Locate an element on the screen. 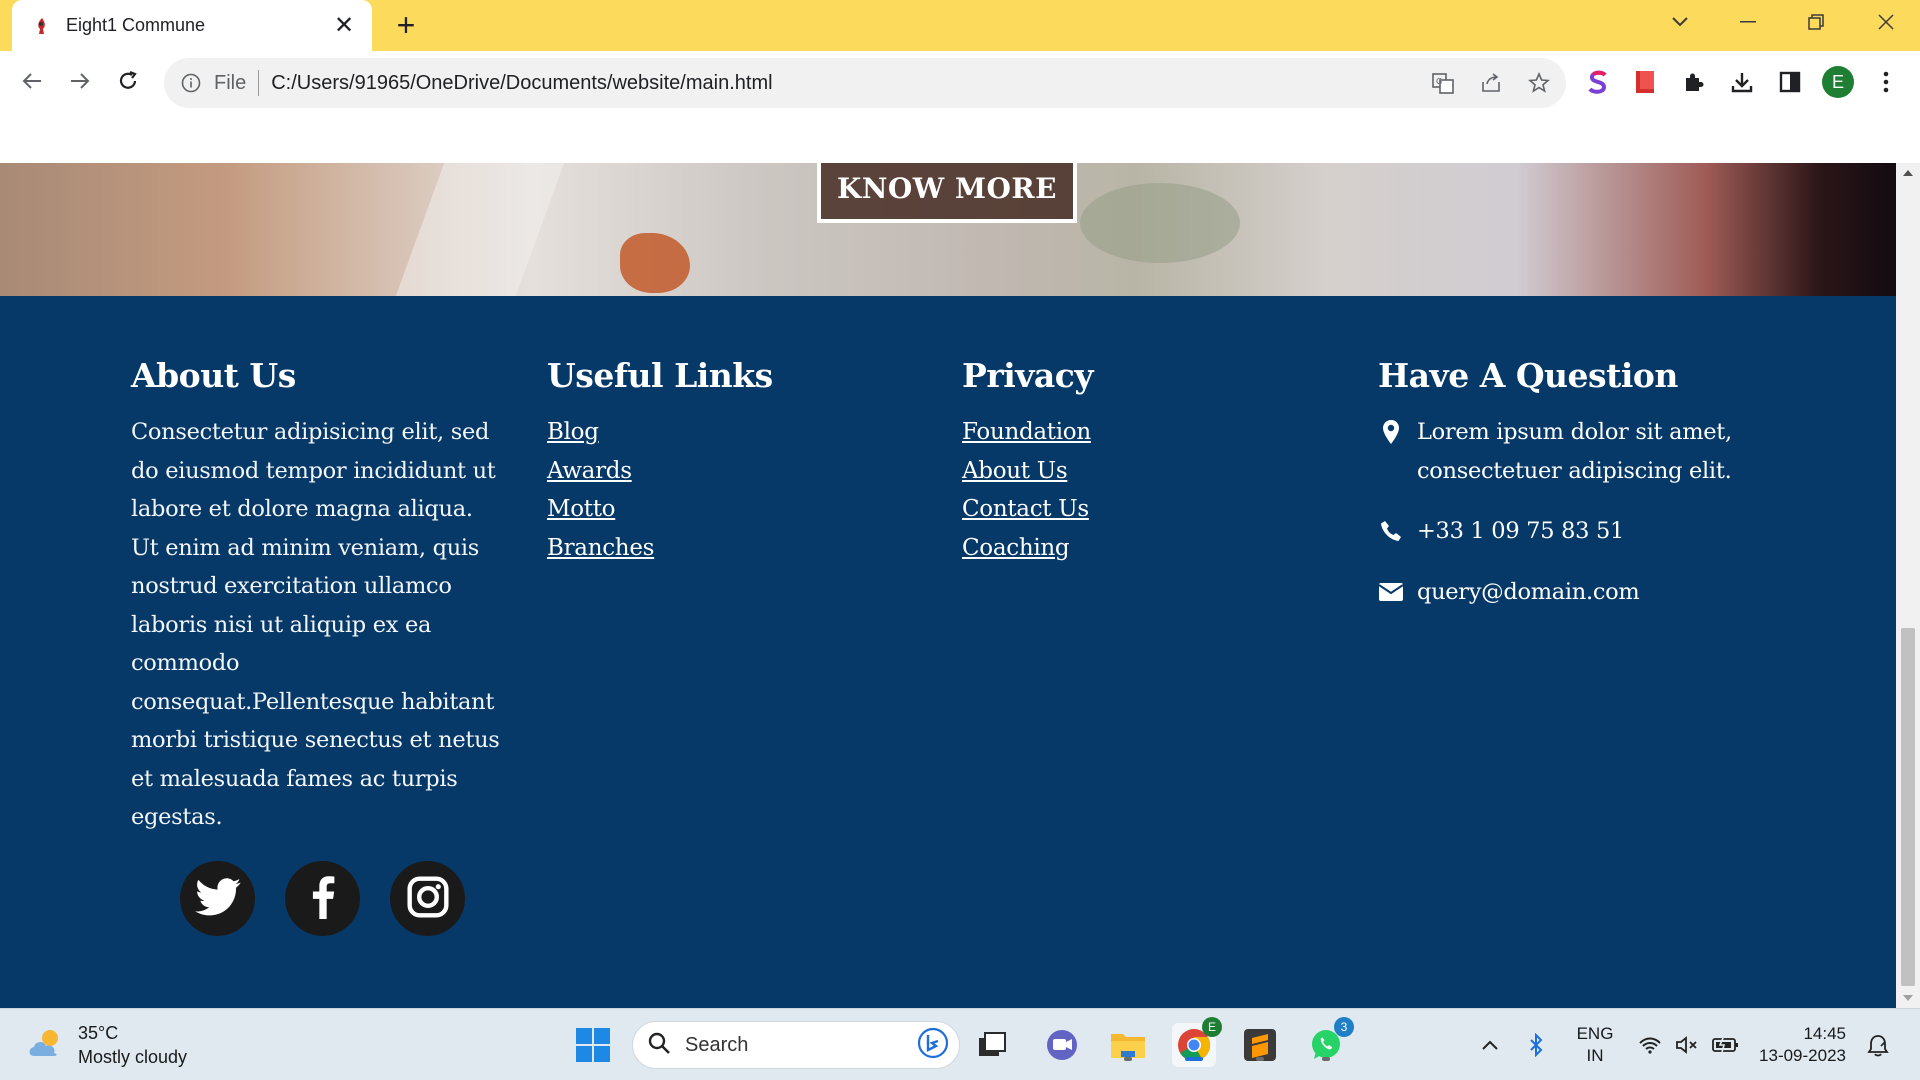 The width and height of the screenshot is (1920, 1080). extension-s-icon is located at coordinates (1598, 82).